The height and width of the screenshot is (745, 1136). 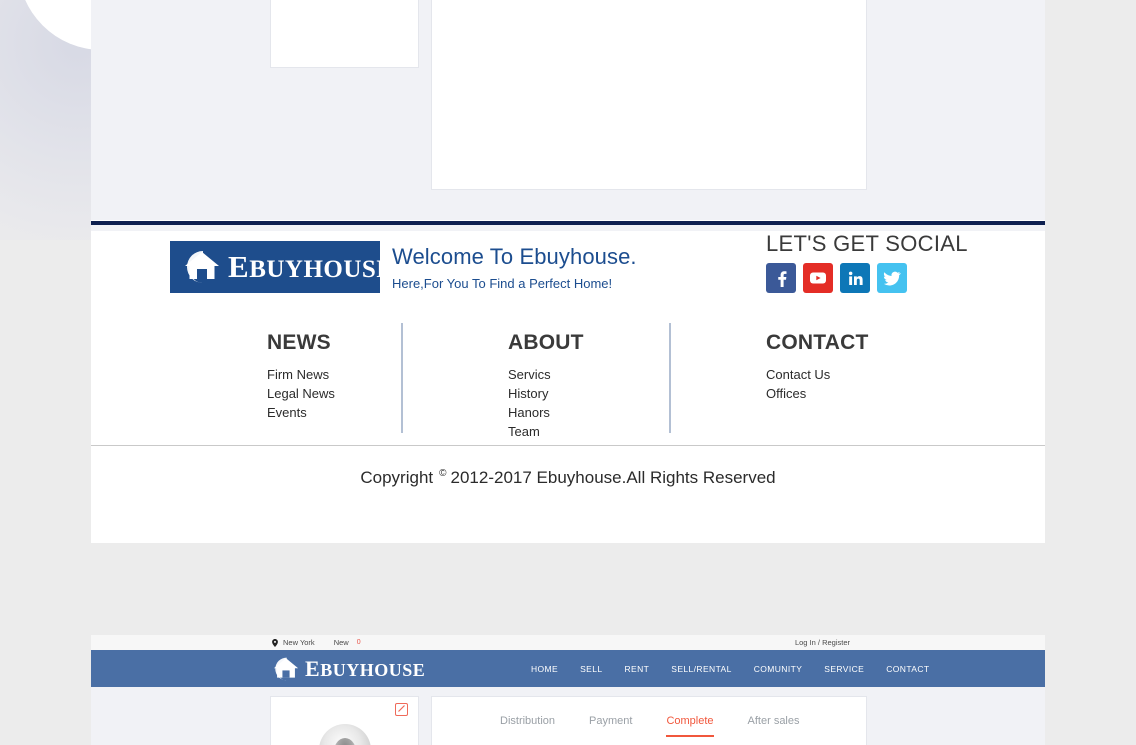 I want to click on footer-link-hanors: Hanors, so click(x=546, y=412).